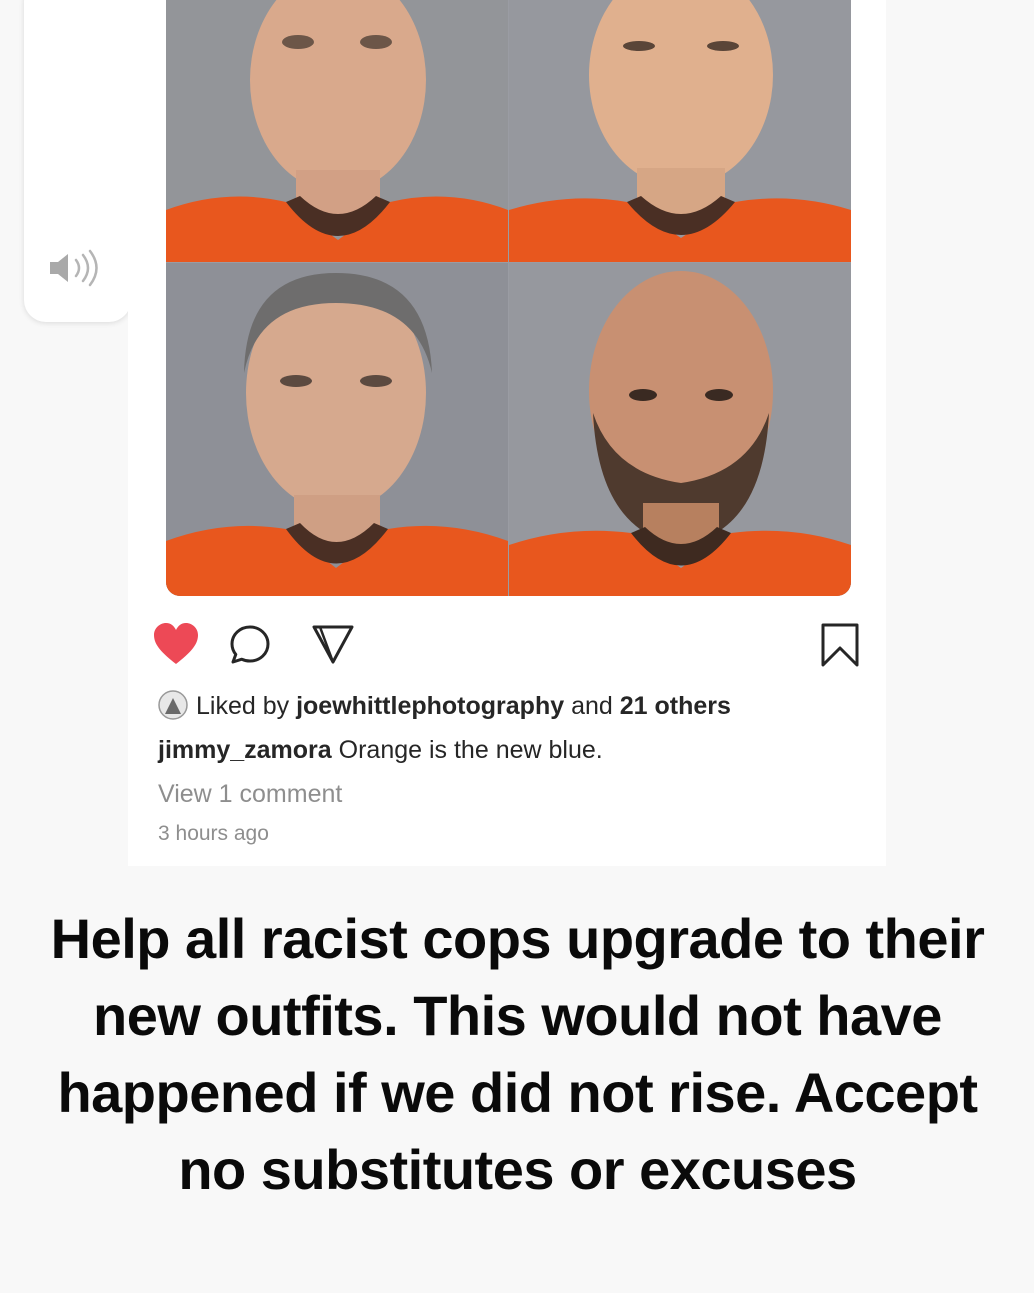 The height and width of the screenshot is (1293, 1034). I want to click on post-caption: jimmy_zamora Orange is the new blue., so click(380, 750).